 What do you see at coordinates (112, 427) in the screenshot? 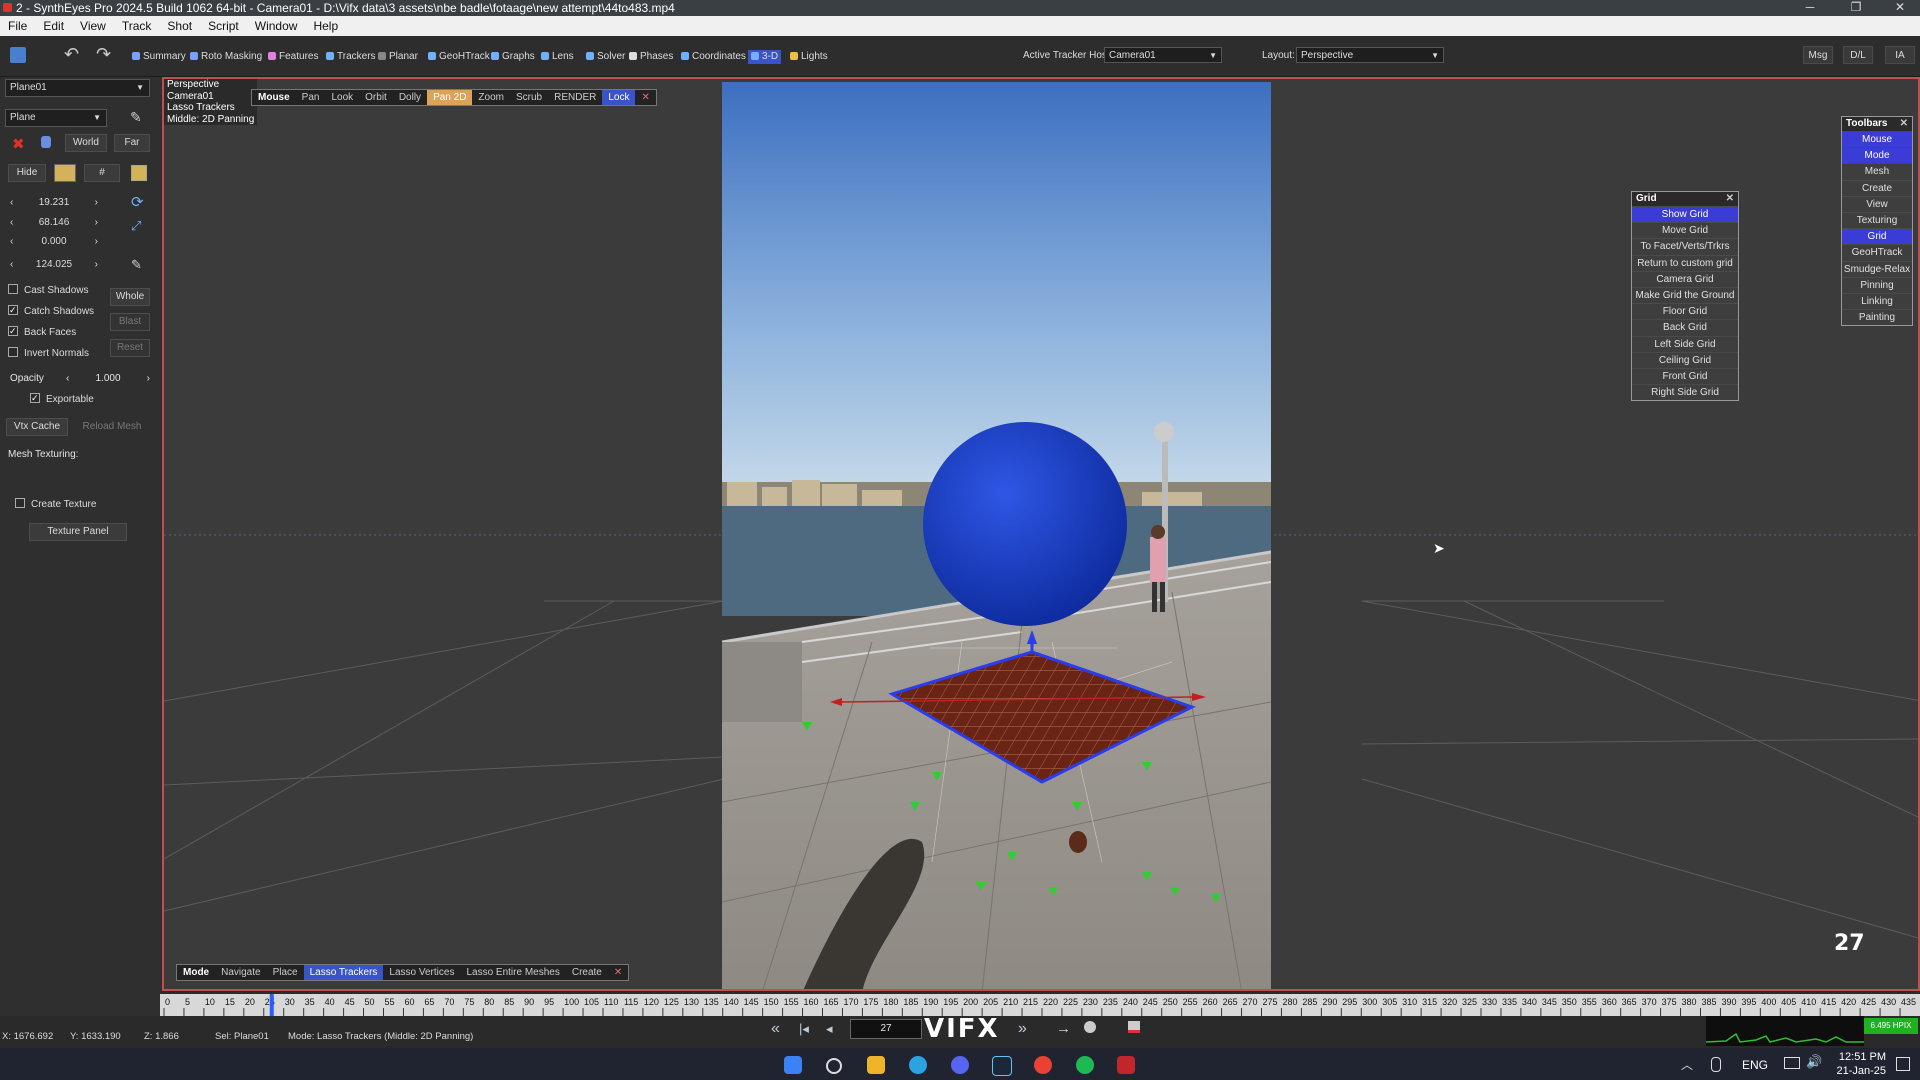
I see `reload-mesh-button: Reload Mesh` at bounding box center [112, 427].